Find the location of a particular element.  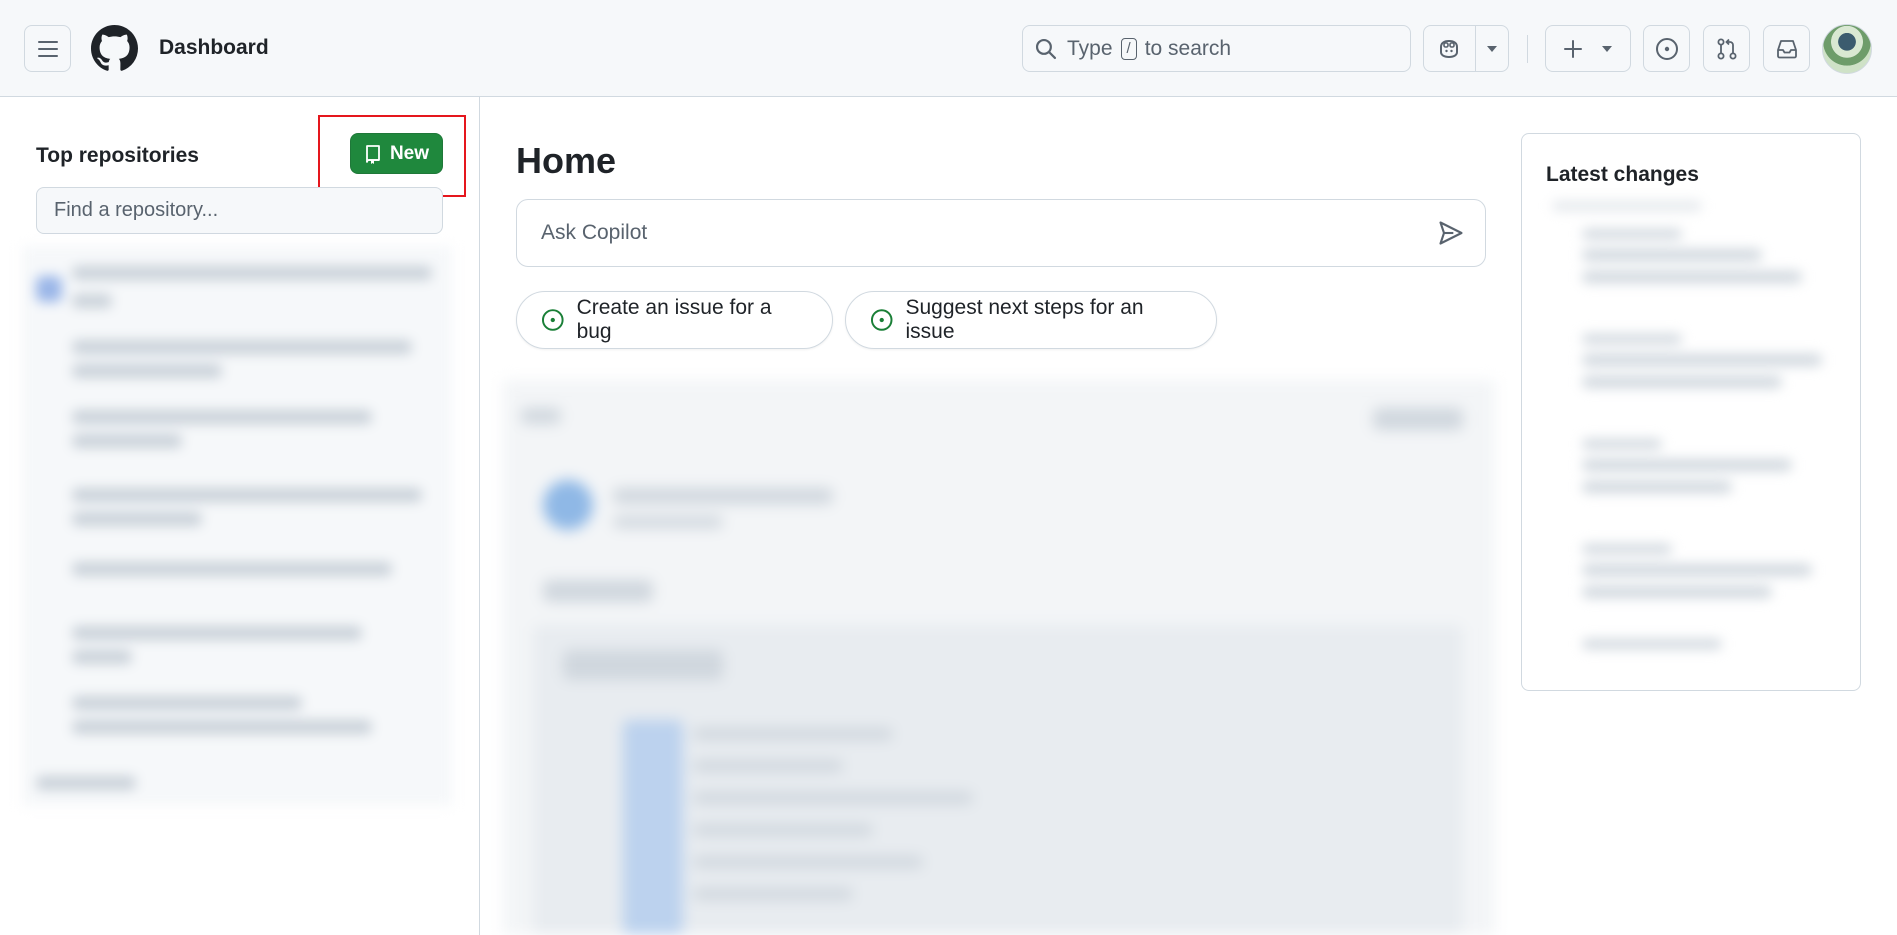

search-prefix: Type is located at coordinates (1090, 48).